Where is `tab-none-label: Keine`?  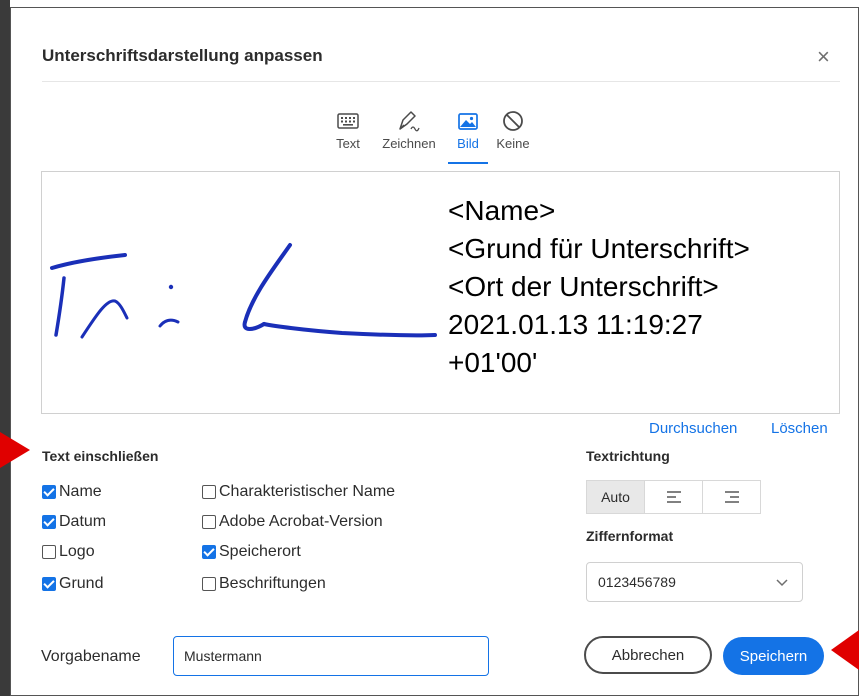 tab-none-label: Keine is located at coordinates (513, 143).